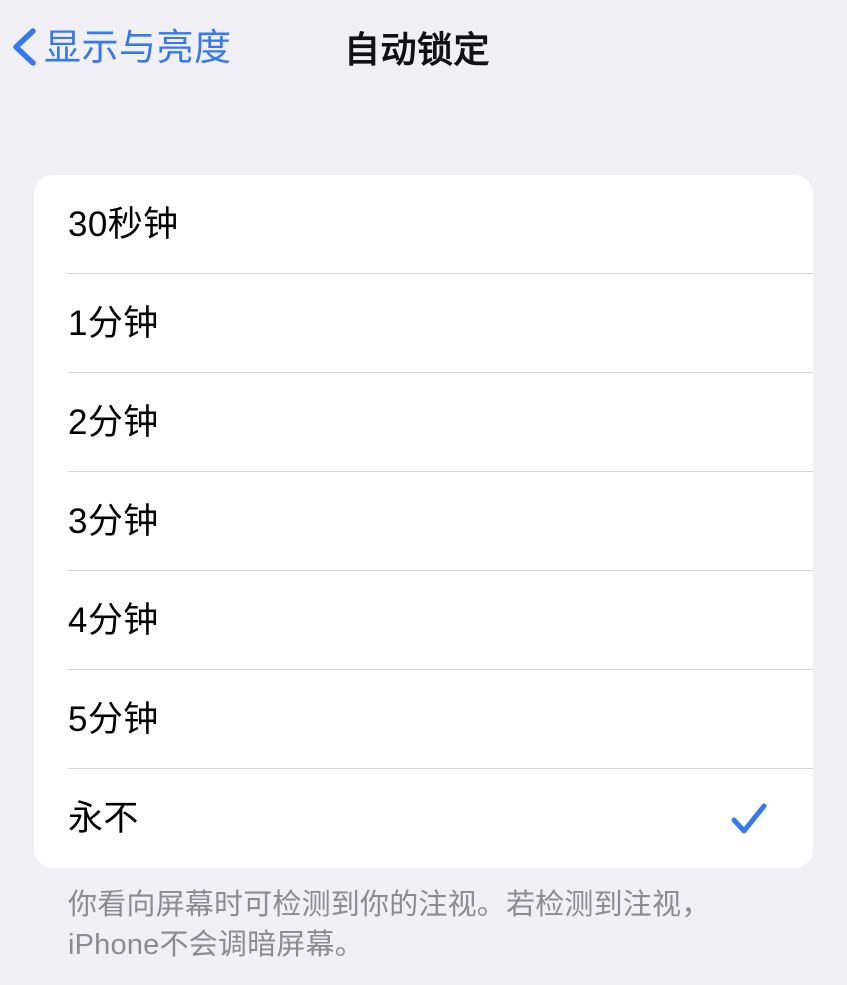 Image resolution: width=847 pixels, height=985 pixels. Describe the element at coordinates (138, 47) in the screenshot. I see `back-button-label: 显示与亮度` at that location.